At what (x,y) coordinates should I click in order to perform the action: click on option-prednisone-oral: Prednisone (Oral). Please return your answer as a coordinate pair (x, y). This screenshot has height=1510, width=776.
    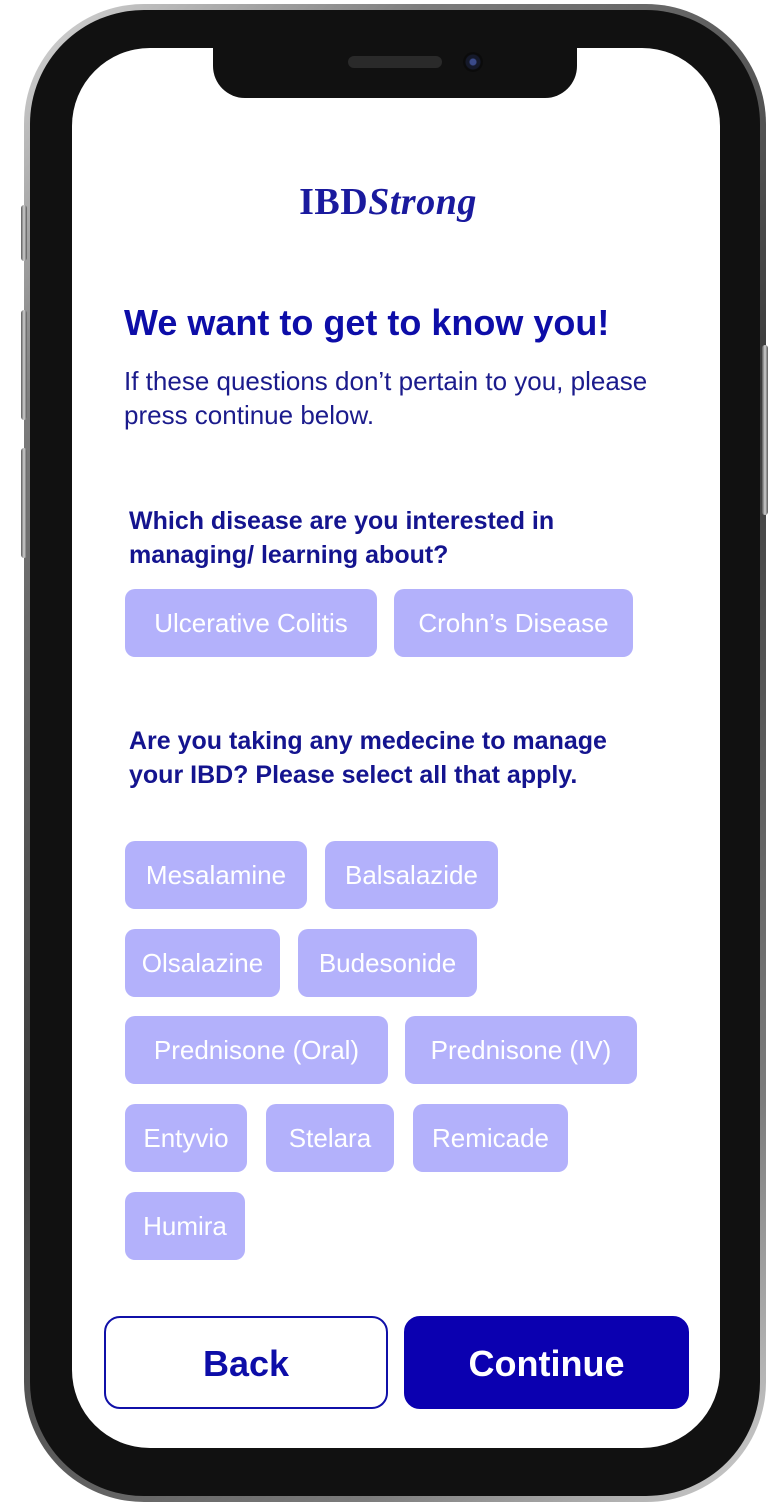
    Looking at the image, I should click on (256, 1050).